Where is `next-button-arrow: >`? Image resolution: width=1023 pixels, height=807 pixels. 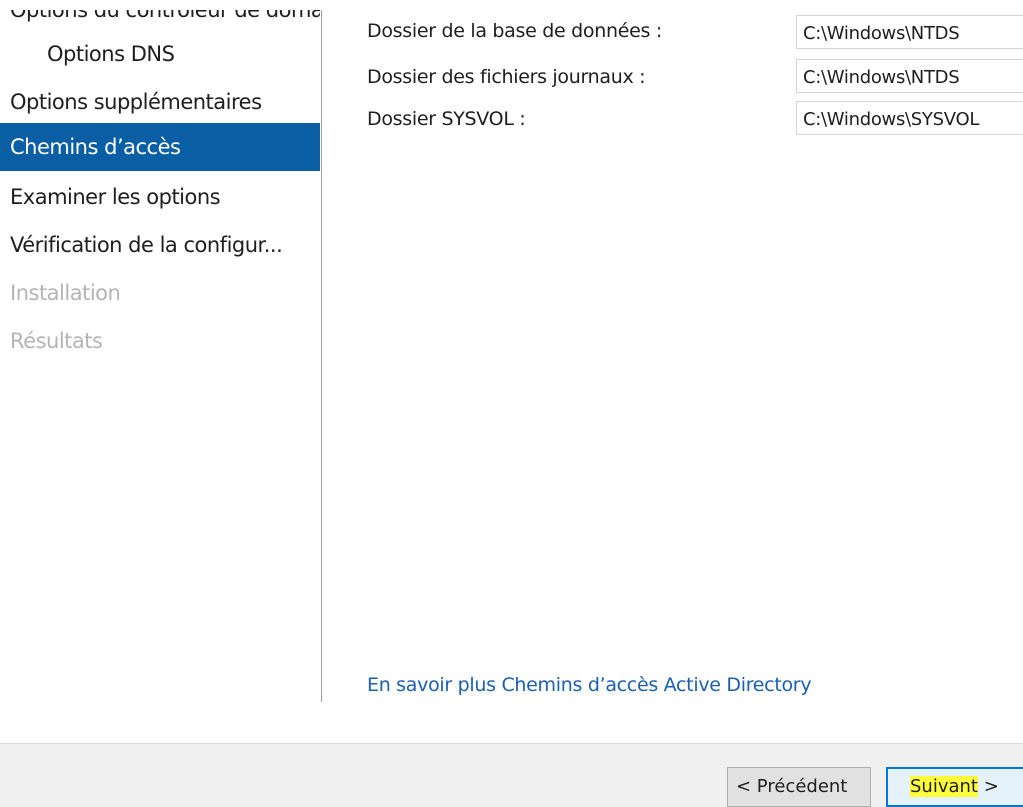
next-button-arrow: > is located at coordinates (988, 786).